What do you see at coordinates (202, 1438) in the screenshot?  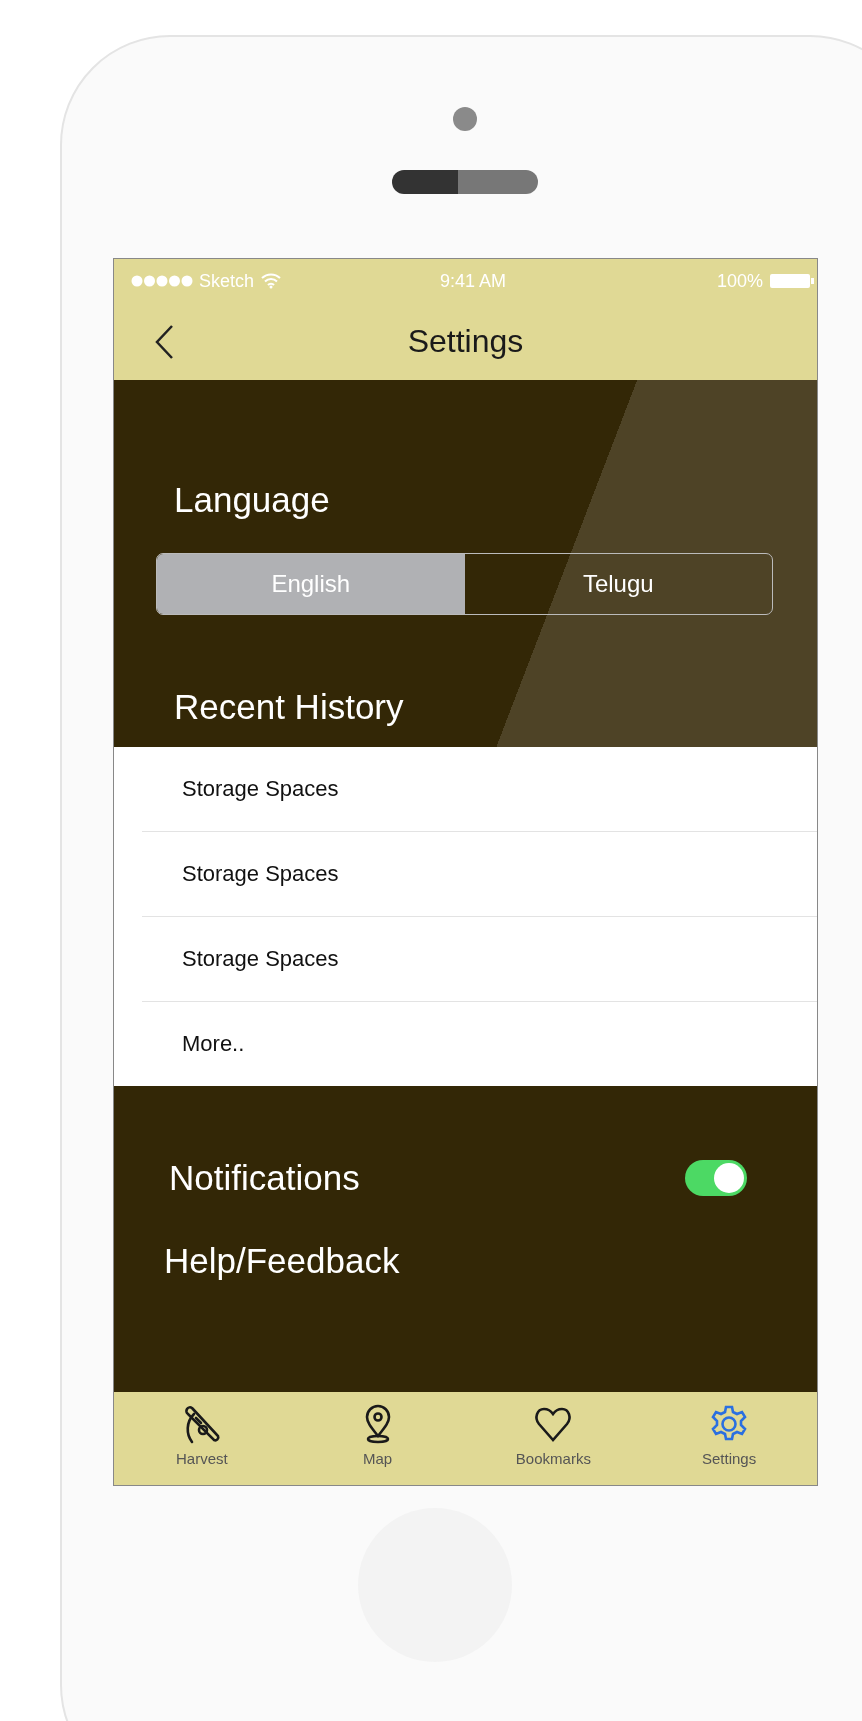 I see `tab-bar-item: Harvest` at bounding box center [202, 1438].